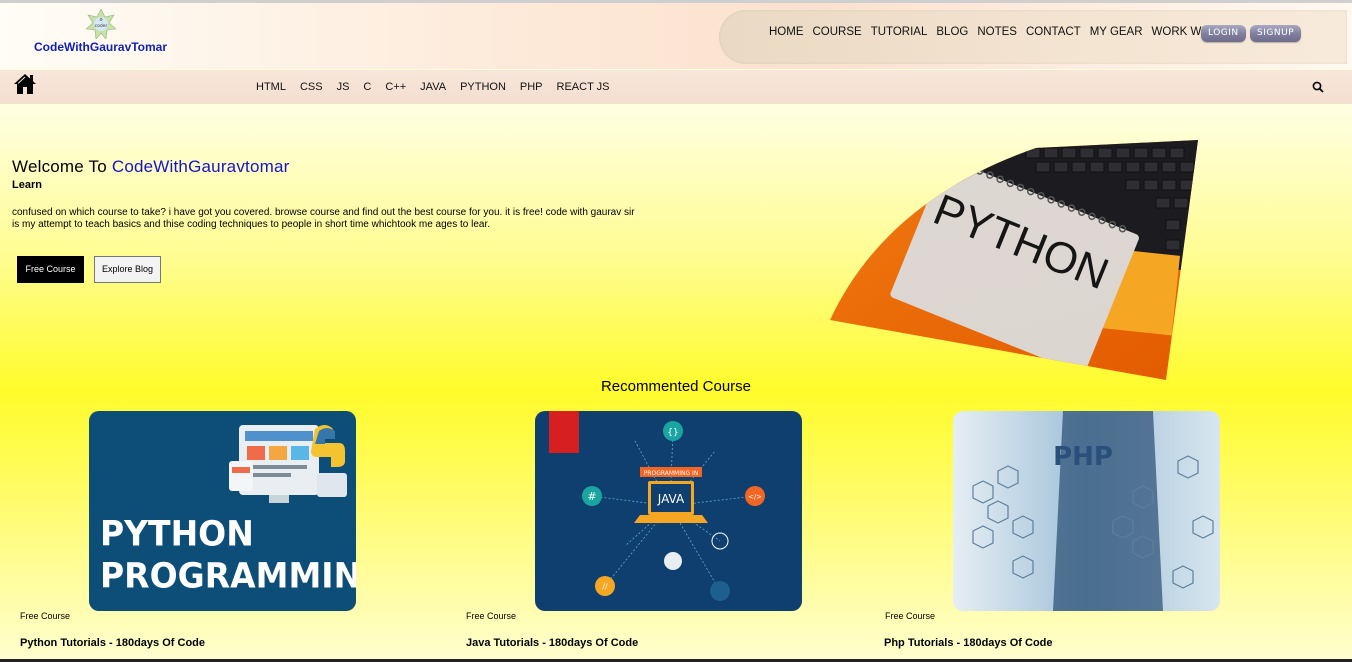 The width and height of the screenshot is (1352, 662). What do you see at coordinates (952, 32) in the screenshot?
I see `nav-blog: BLOG` at bounding box center [952, 32].